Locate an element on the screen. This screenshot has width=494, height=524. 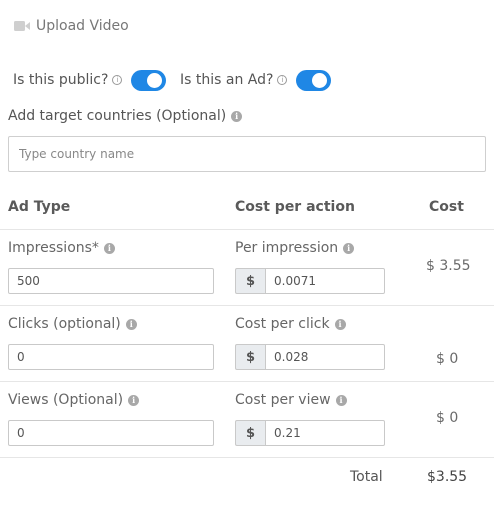
cost-per-view-input is located at coordinates (325, 433).